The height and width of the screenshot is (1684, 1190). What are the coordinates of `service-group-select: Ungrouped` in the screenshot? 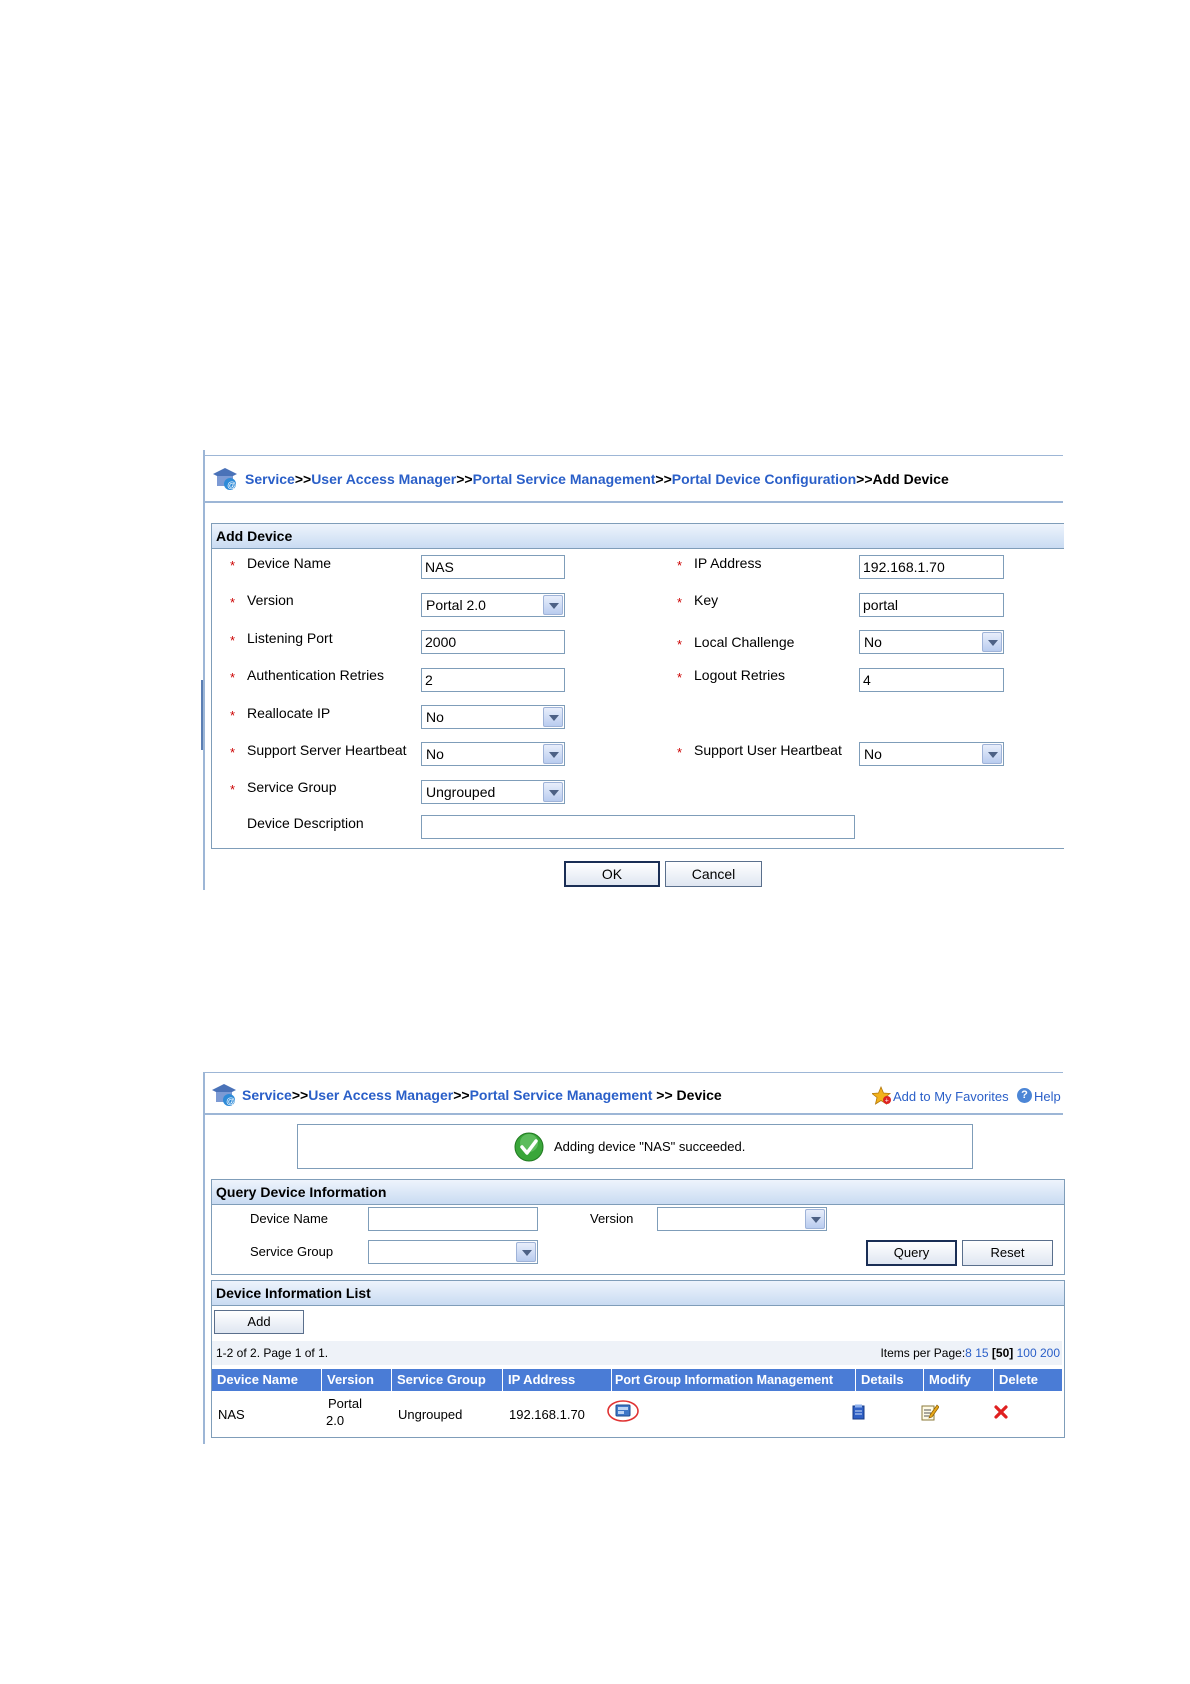 It's located at (493, 792).